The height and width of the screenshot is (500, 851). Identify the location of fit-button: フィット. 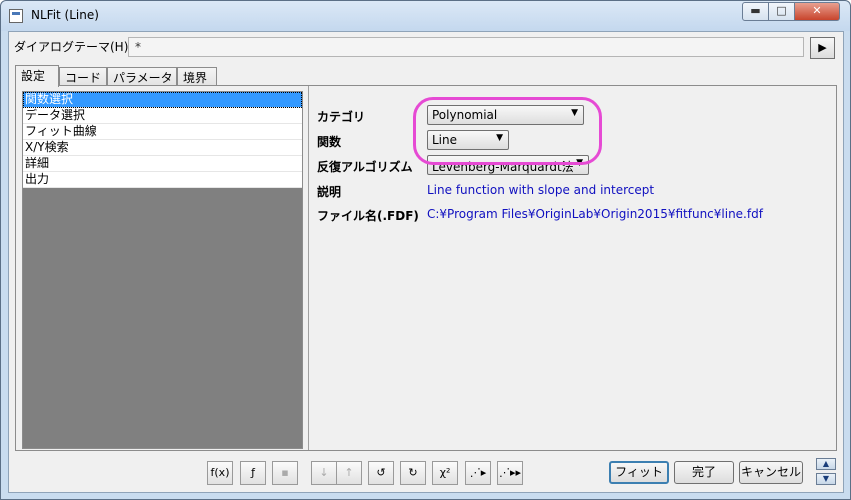
(639, 472).